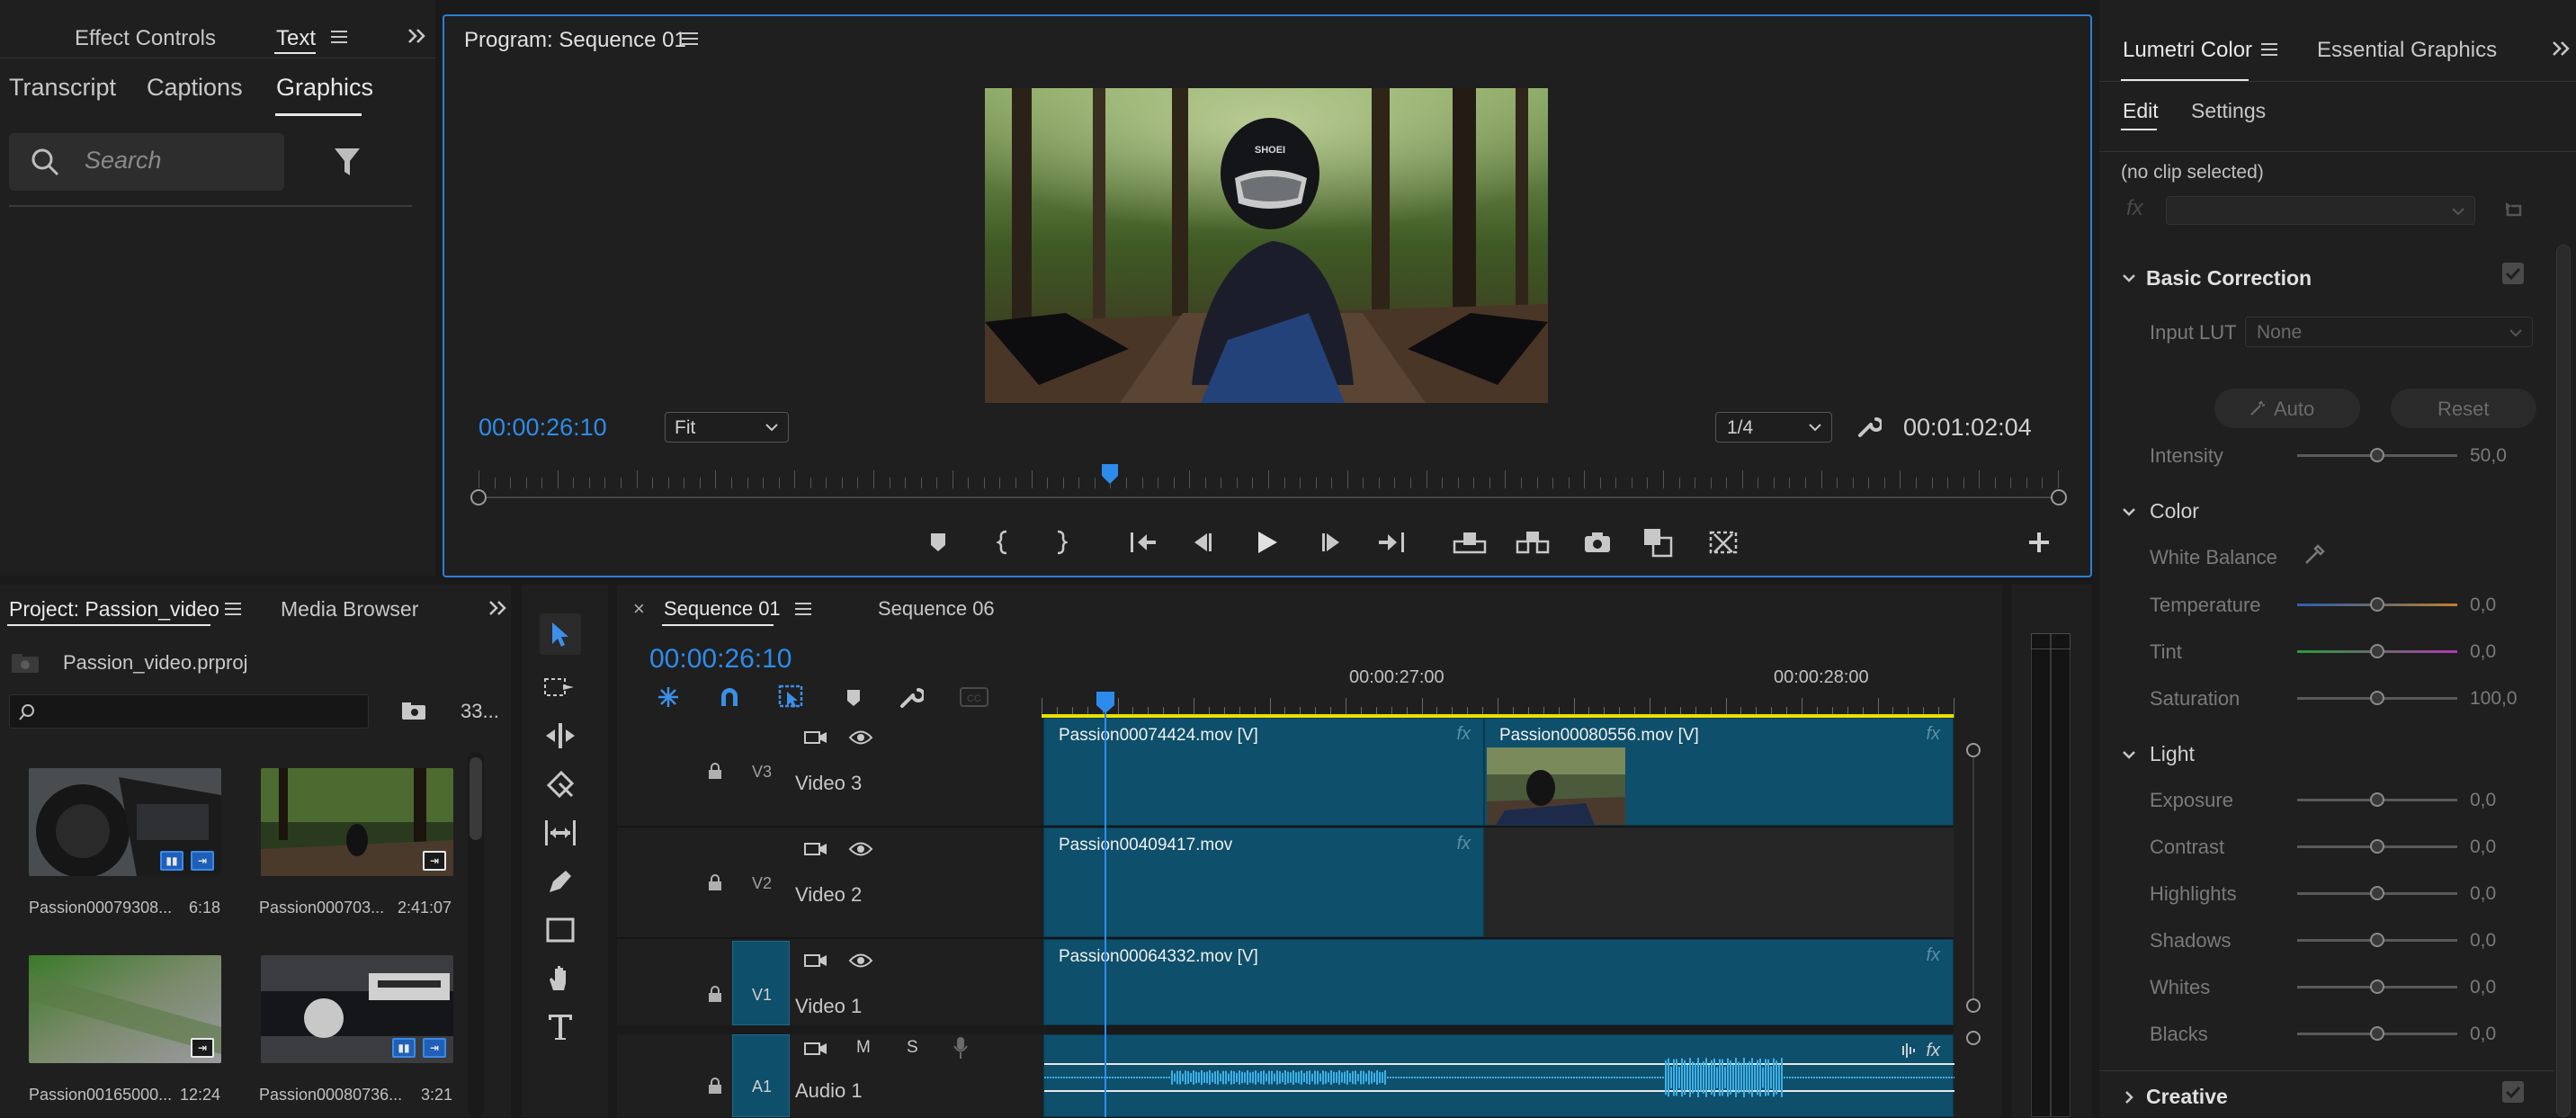  What do you see at coordinates (791, 697) in the screenshot?
I see `linked-selection-icon` at bounding box center [791, 697].